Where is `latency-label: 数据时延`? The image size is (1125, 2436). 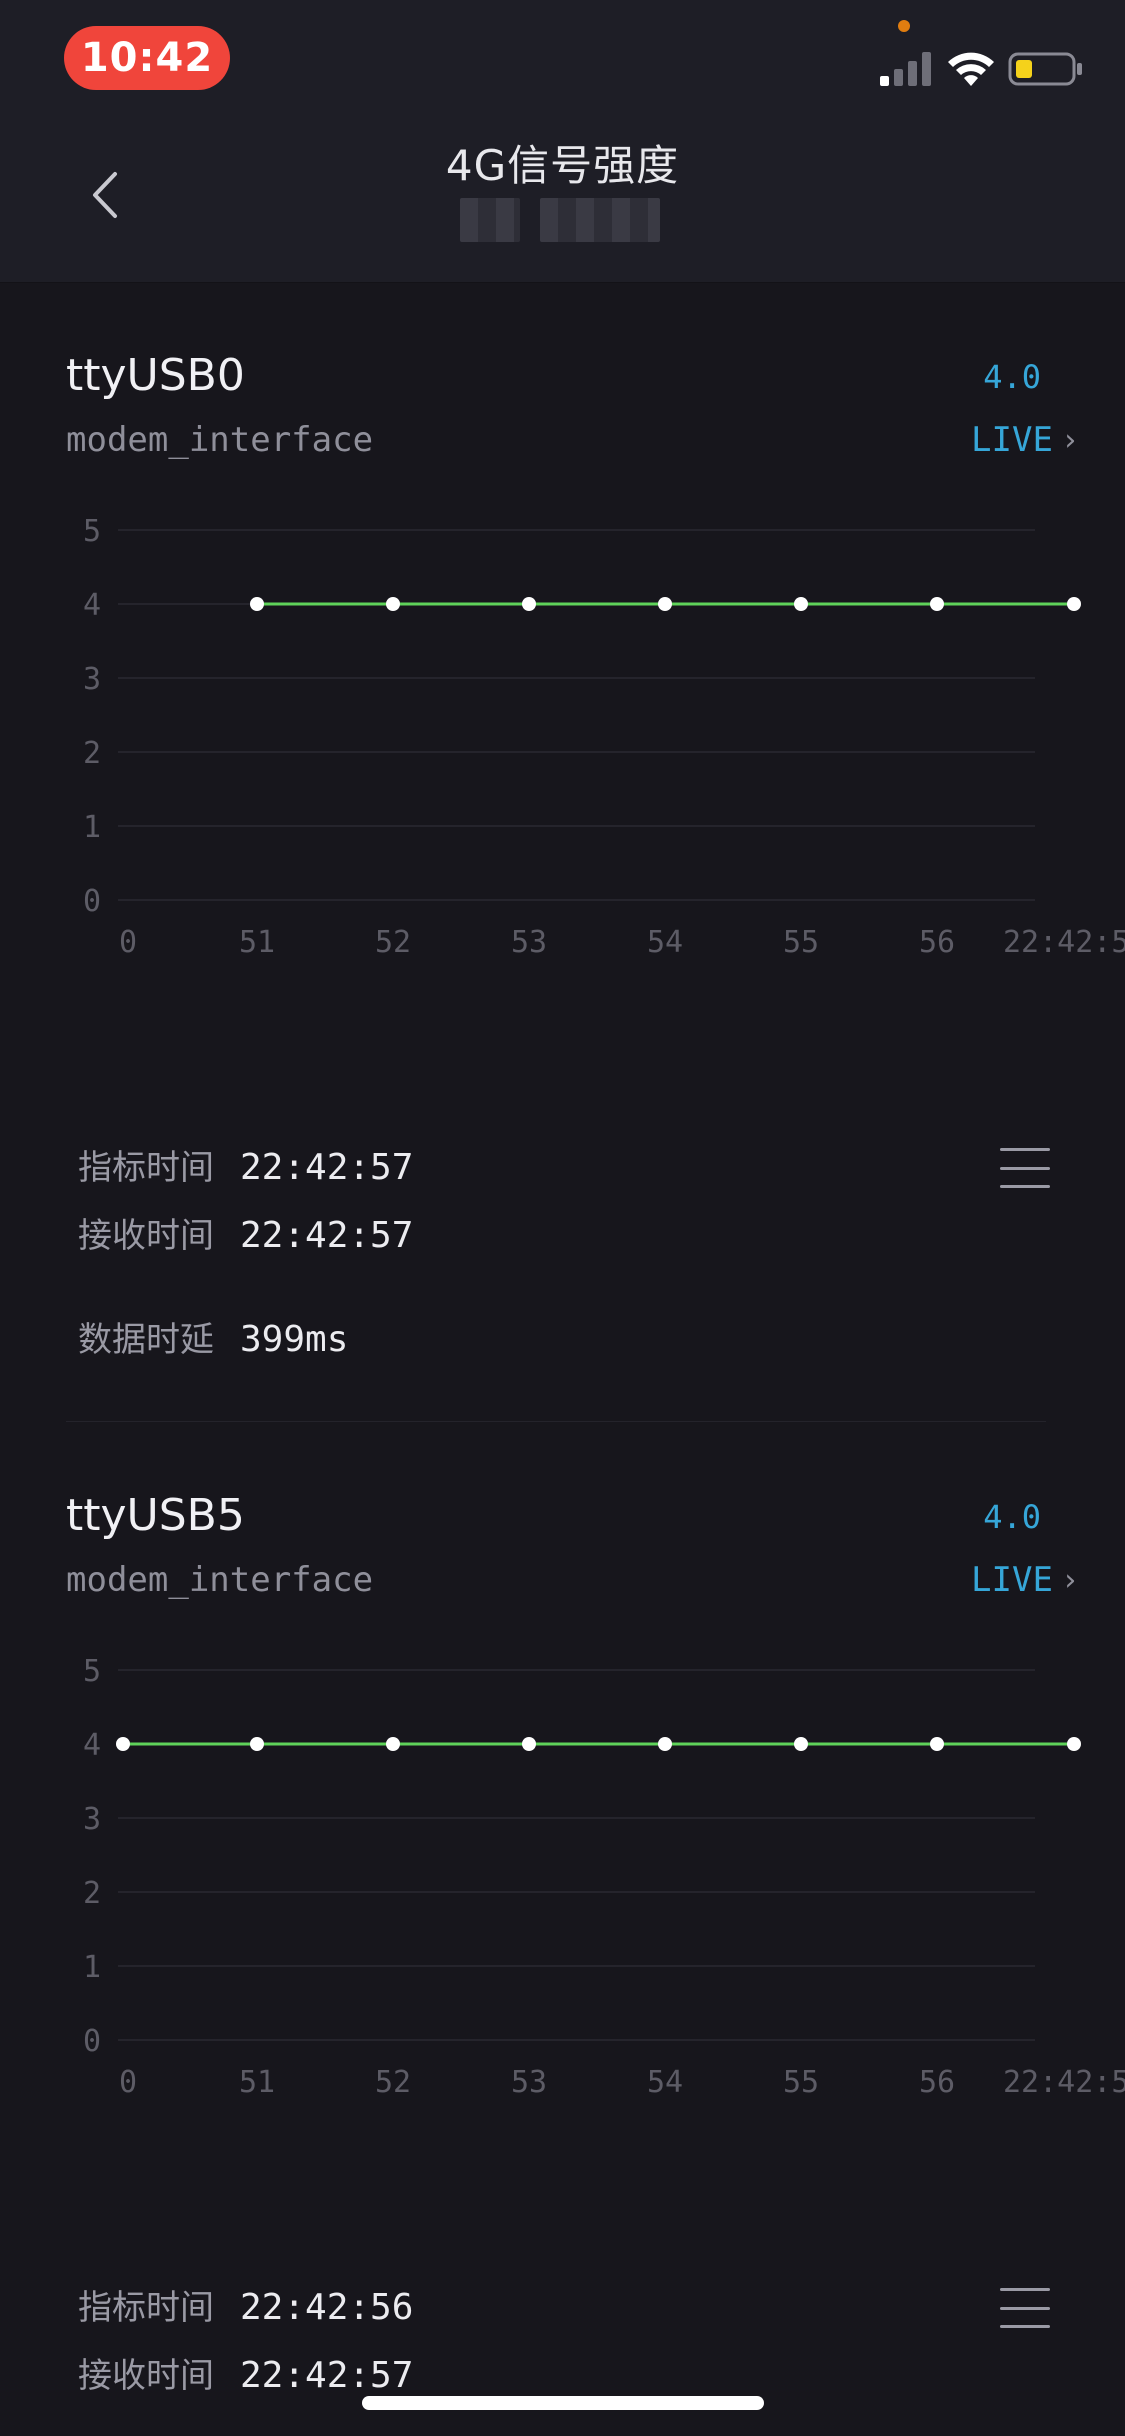
latency-label: 数据时延 is located at coordinates (146, 1340).